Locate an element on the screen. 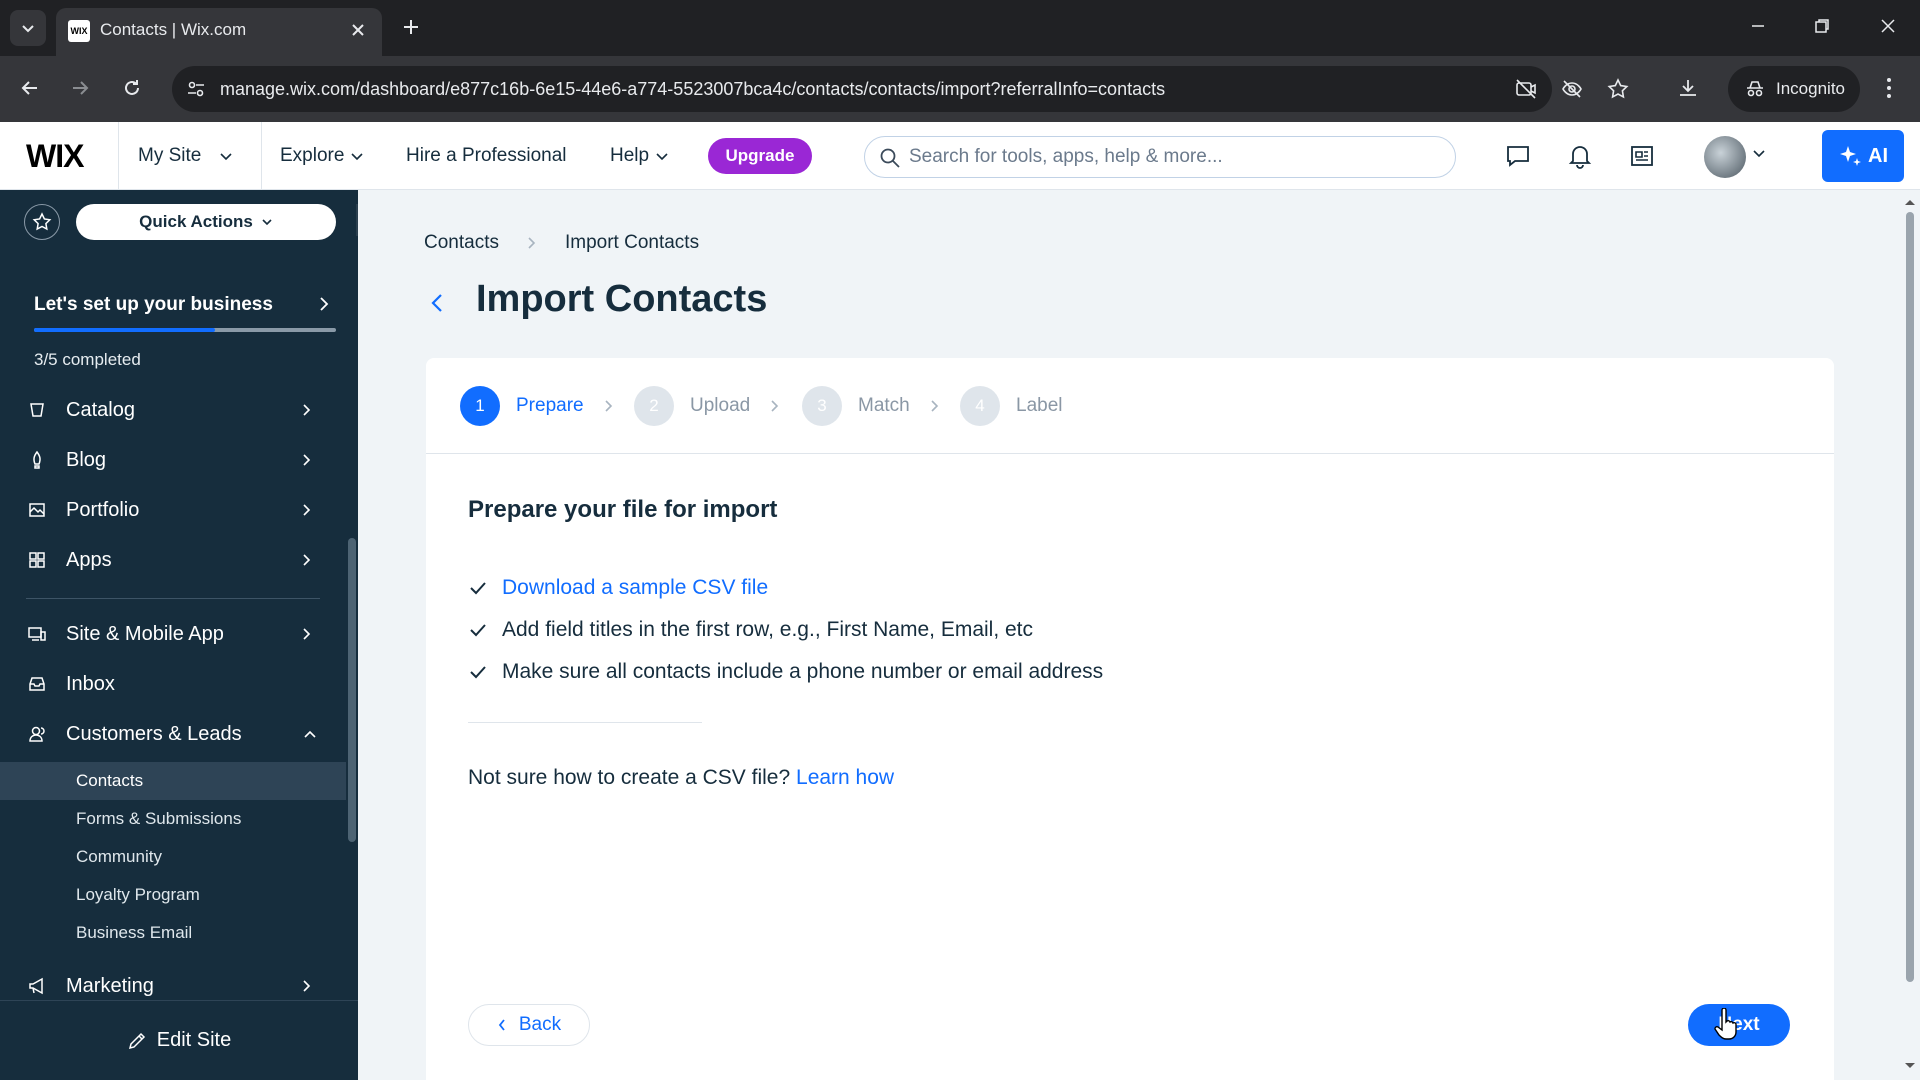  browser-menu-button is located at coordinates (1889, 88).